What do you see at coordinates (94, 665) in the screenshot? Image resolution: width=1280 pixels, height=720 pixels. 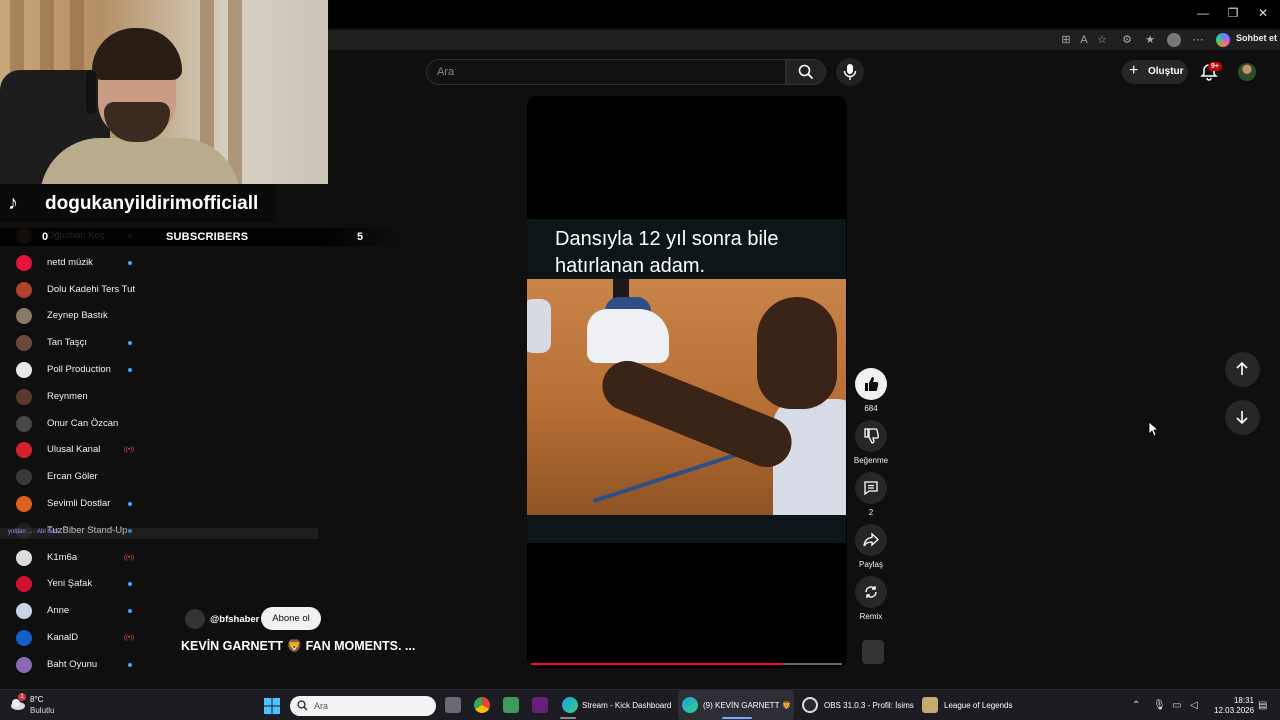 I see `sidebar-subscription-item: Baht Oyunu` at bounding box center [94, 665].